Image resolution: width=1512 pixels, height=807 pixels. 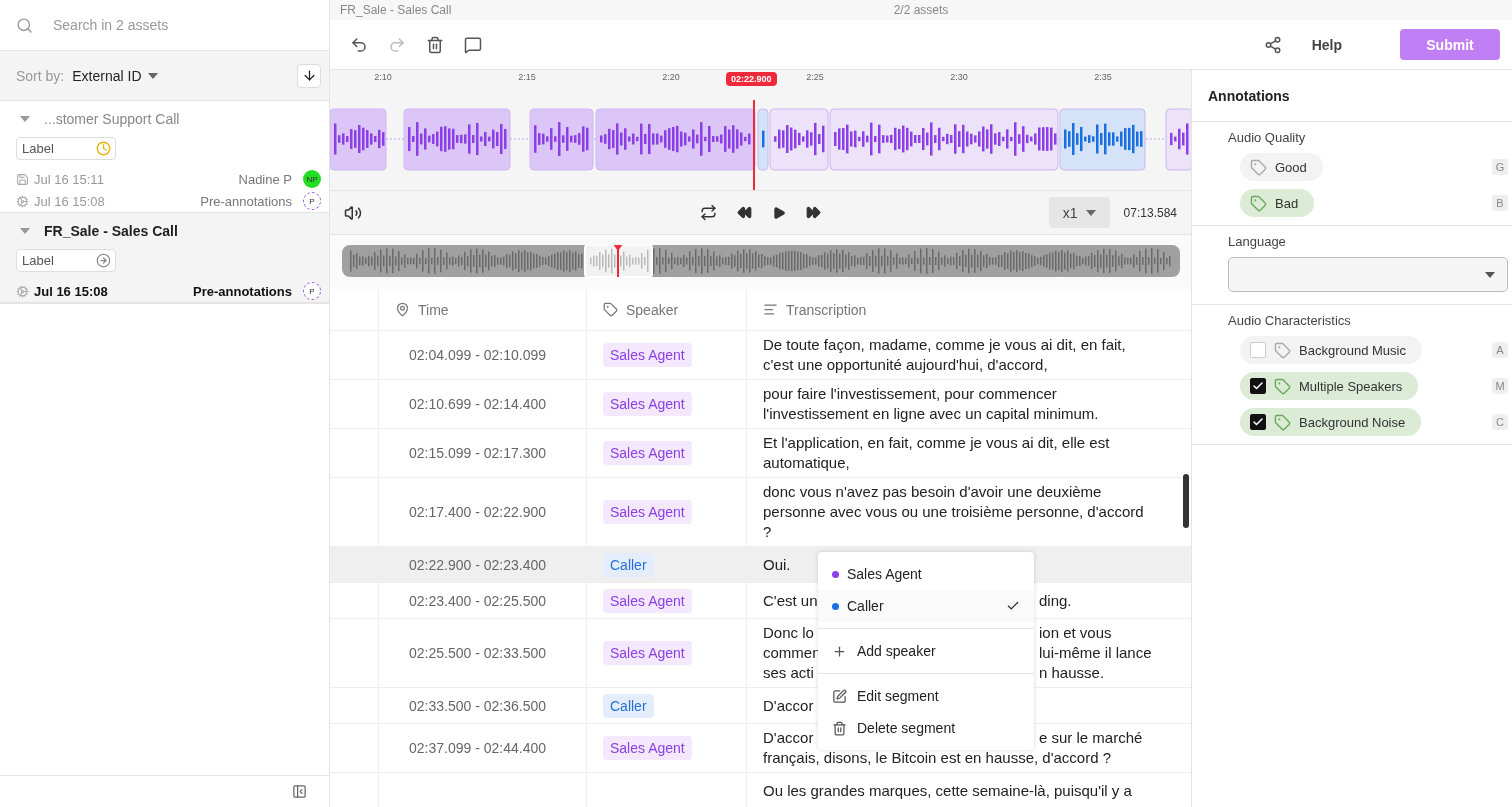 What do you see at coordinates (1079, 212) in the screenshot?
I see `speed-dropdown: x1` at bounding box center [1079, 212].